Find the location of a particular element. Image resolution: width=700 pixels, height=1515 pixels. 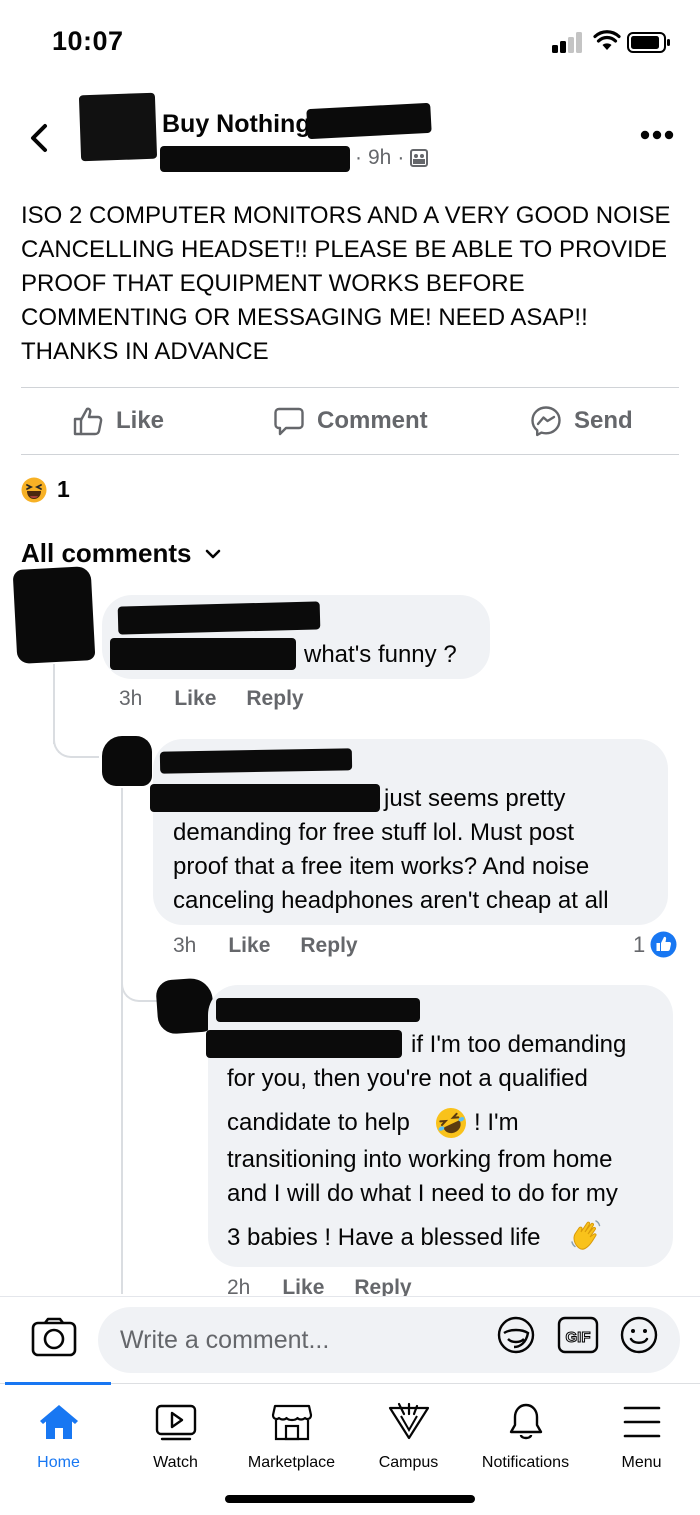

camera-icon is located at coordinates (54, 1337).